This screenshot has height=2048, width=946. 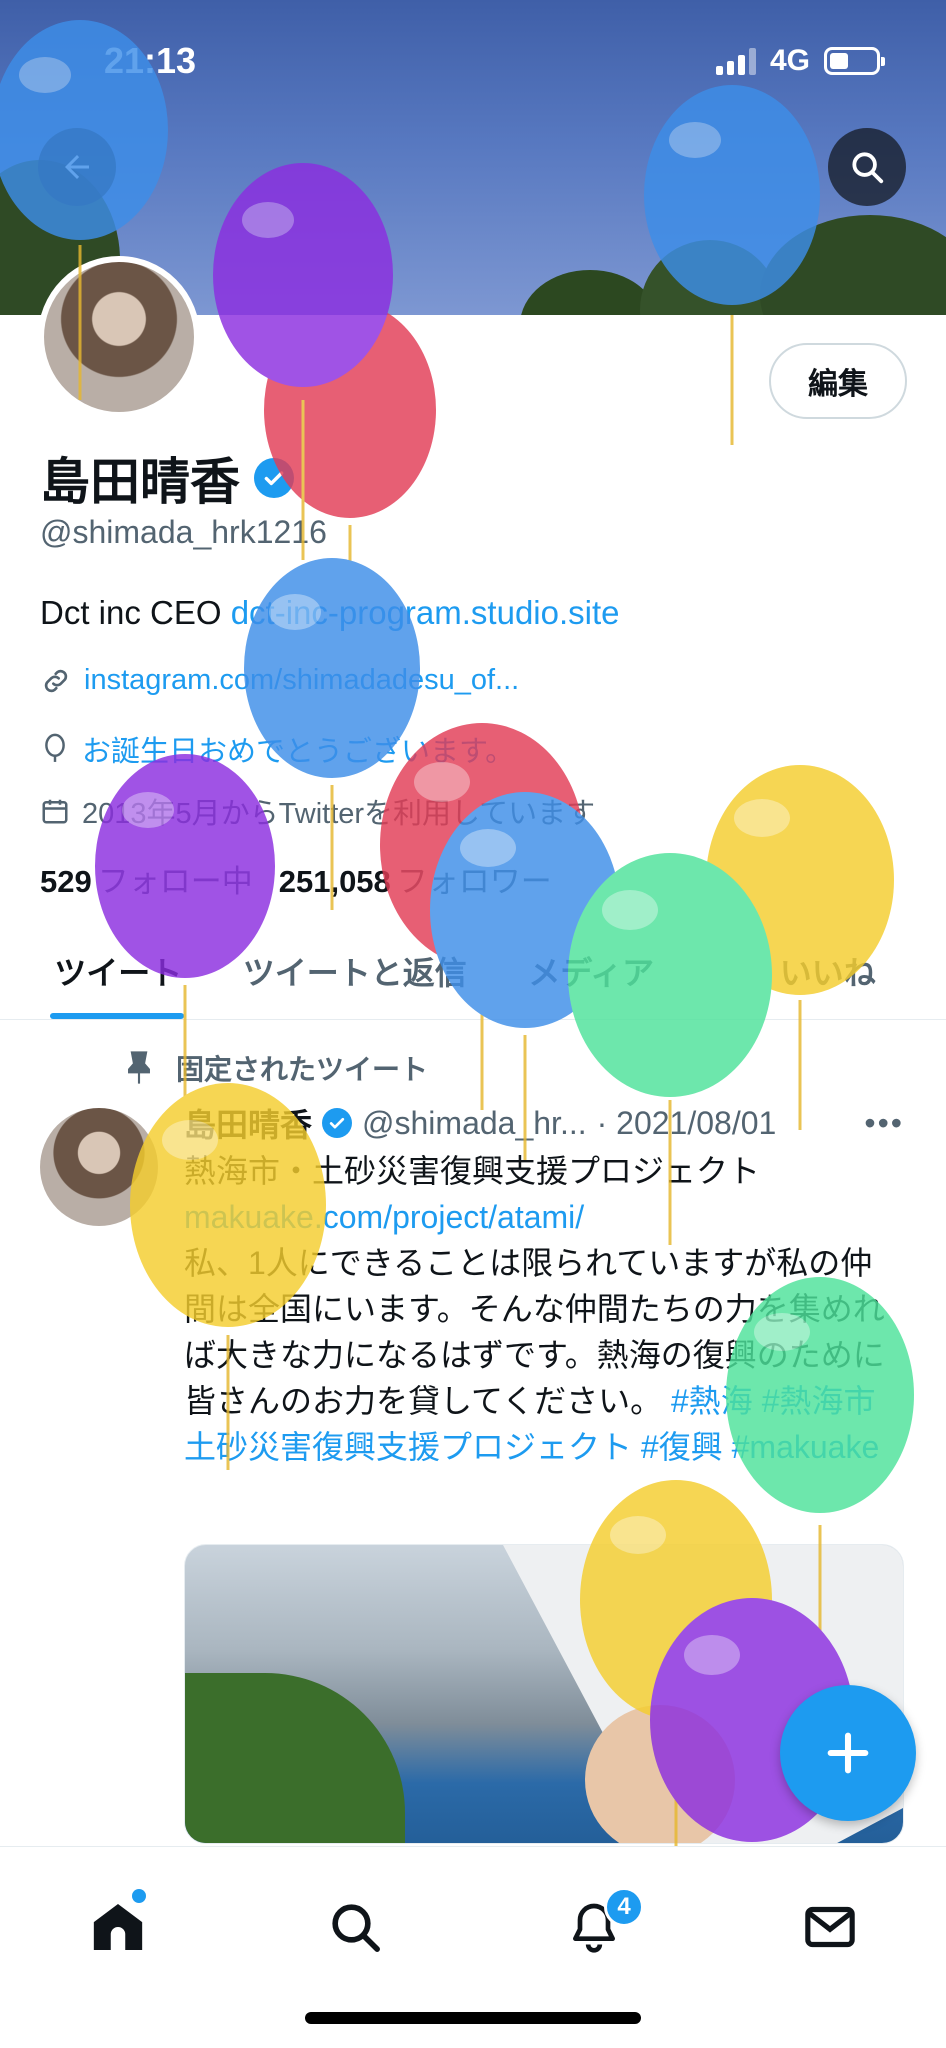 What do you see at coordinates (118, 1927) in the screenshot?
I see `home-icon` at bounding box center [118, 1927].